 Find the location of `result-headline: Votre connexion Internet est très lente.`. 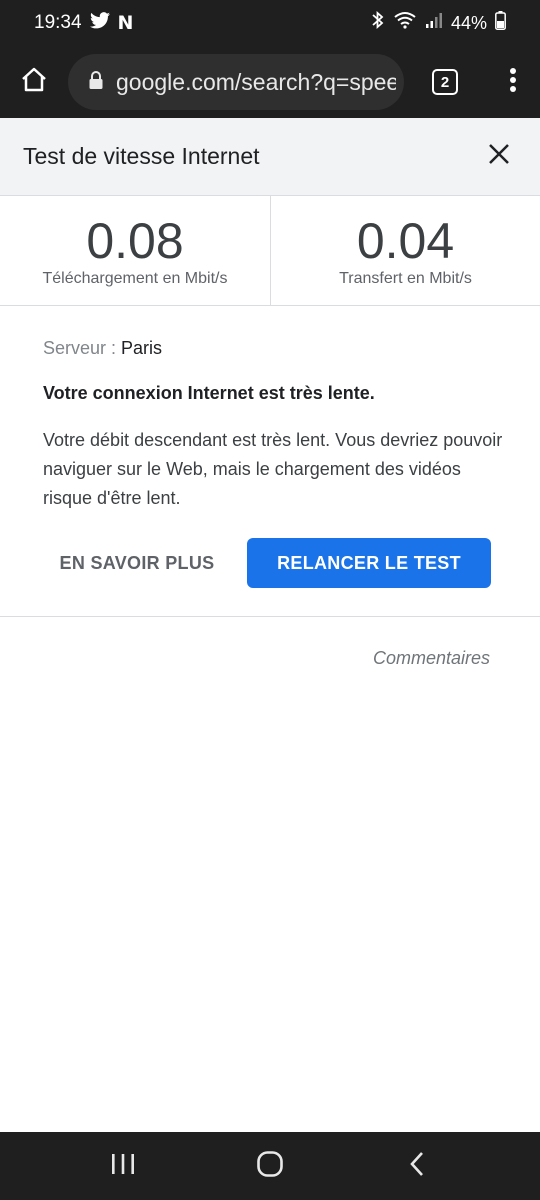

result-headline: Votre connexion Internet est très lente. is located at coordinates (209, 393).